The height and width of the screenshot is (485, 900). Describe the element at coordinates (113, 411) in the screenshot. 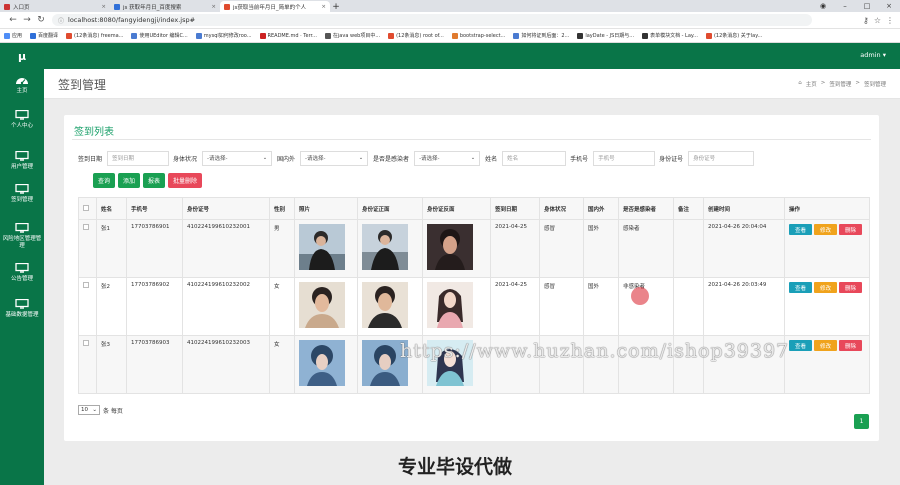

I see `per-page-label: 条 每页` at that location.